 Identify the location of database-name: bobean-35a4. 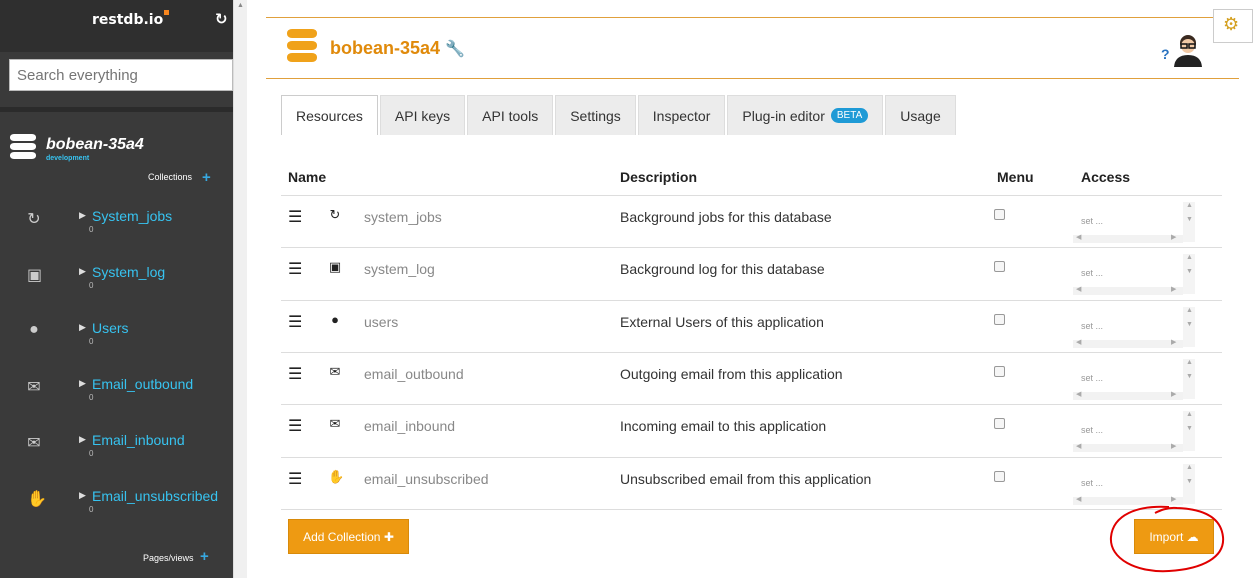
(95, 145).